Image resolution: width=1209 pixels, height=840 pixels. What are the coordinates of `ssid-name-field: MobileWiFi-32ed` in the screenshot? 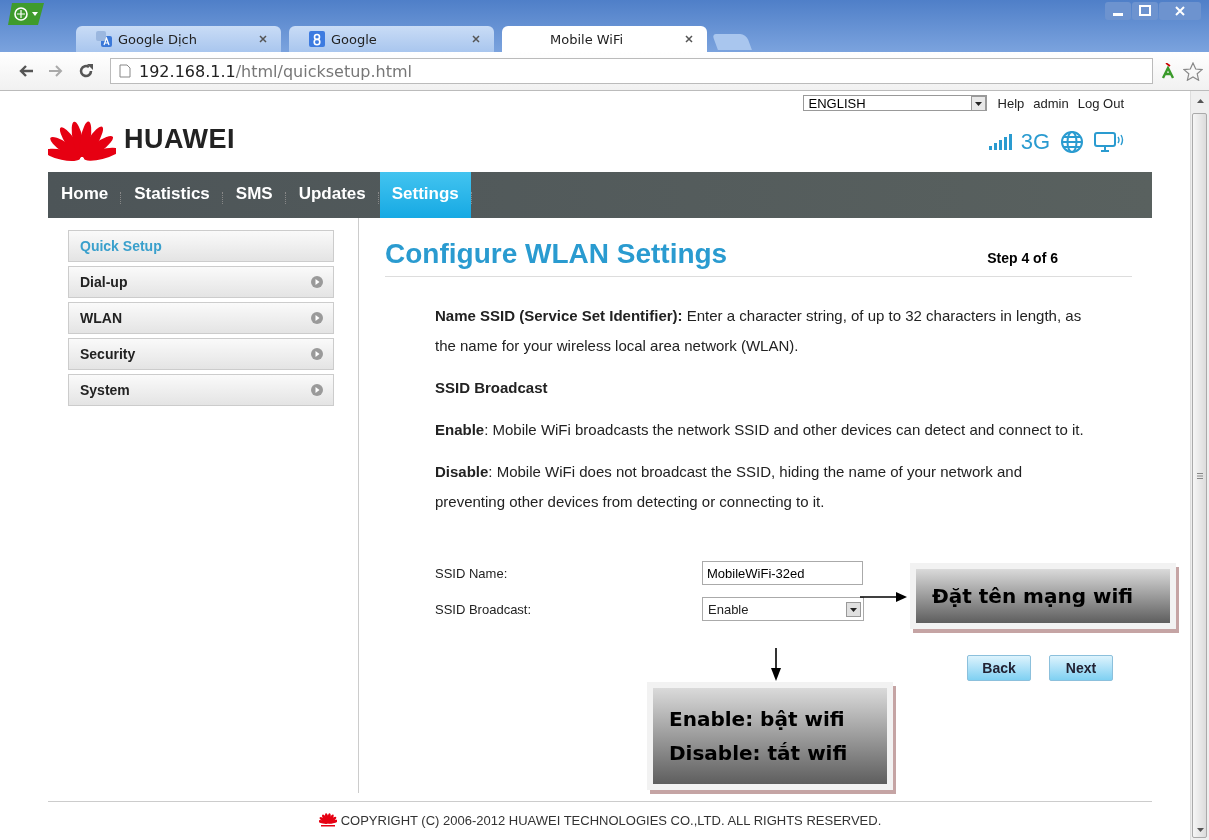 It's located at (782, 573).